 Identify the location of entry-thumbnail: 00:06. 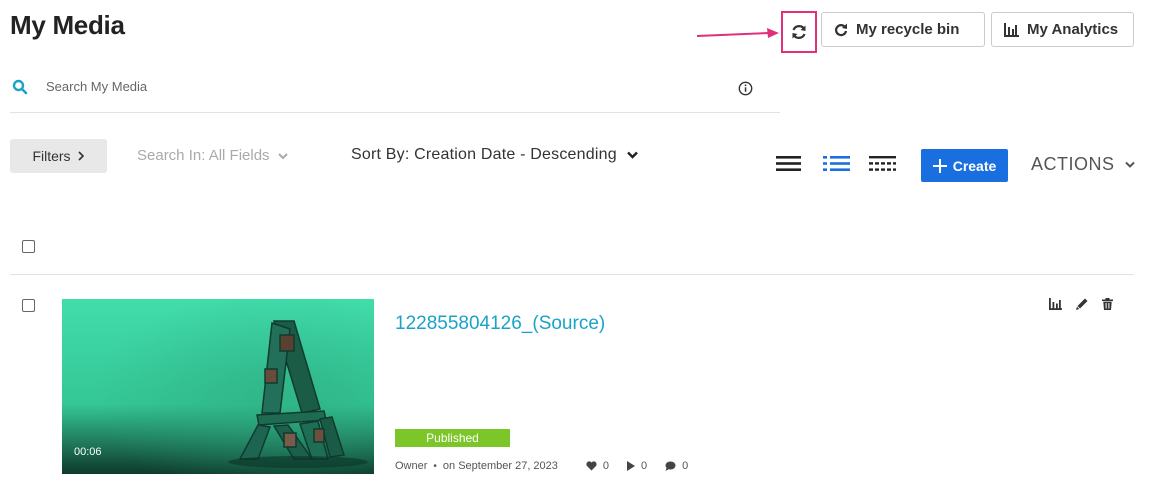
(218, 386).